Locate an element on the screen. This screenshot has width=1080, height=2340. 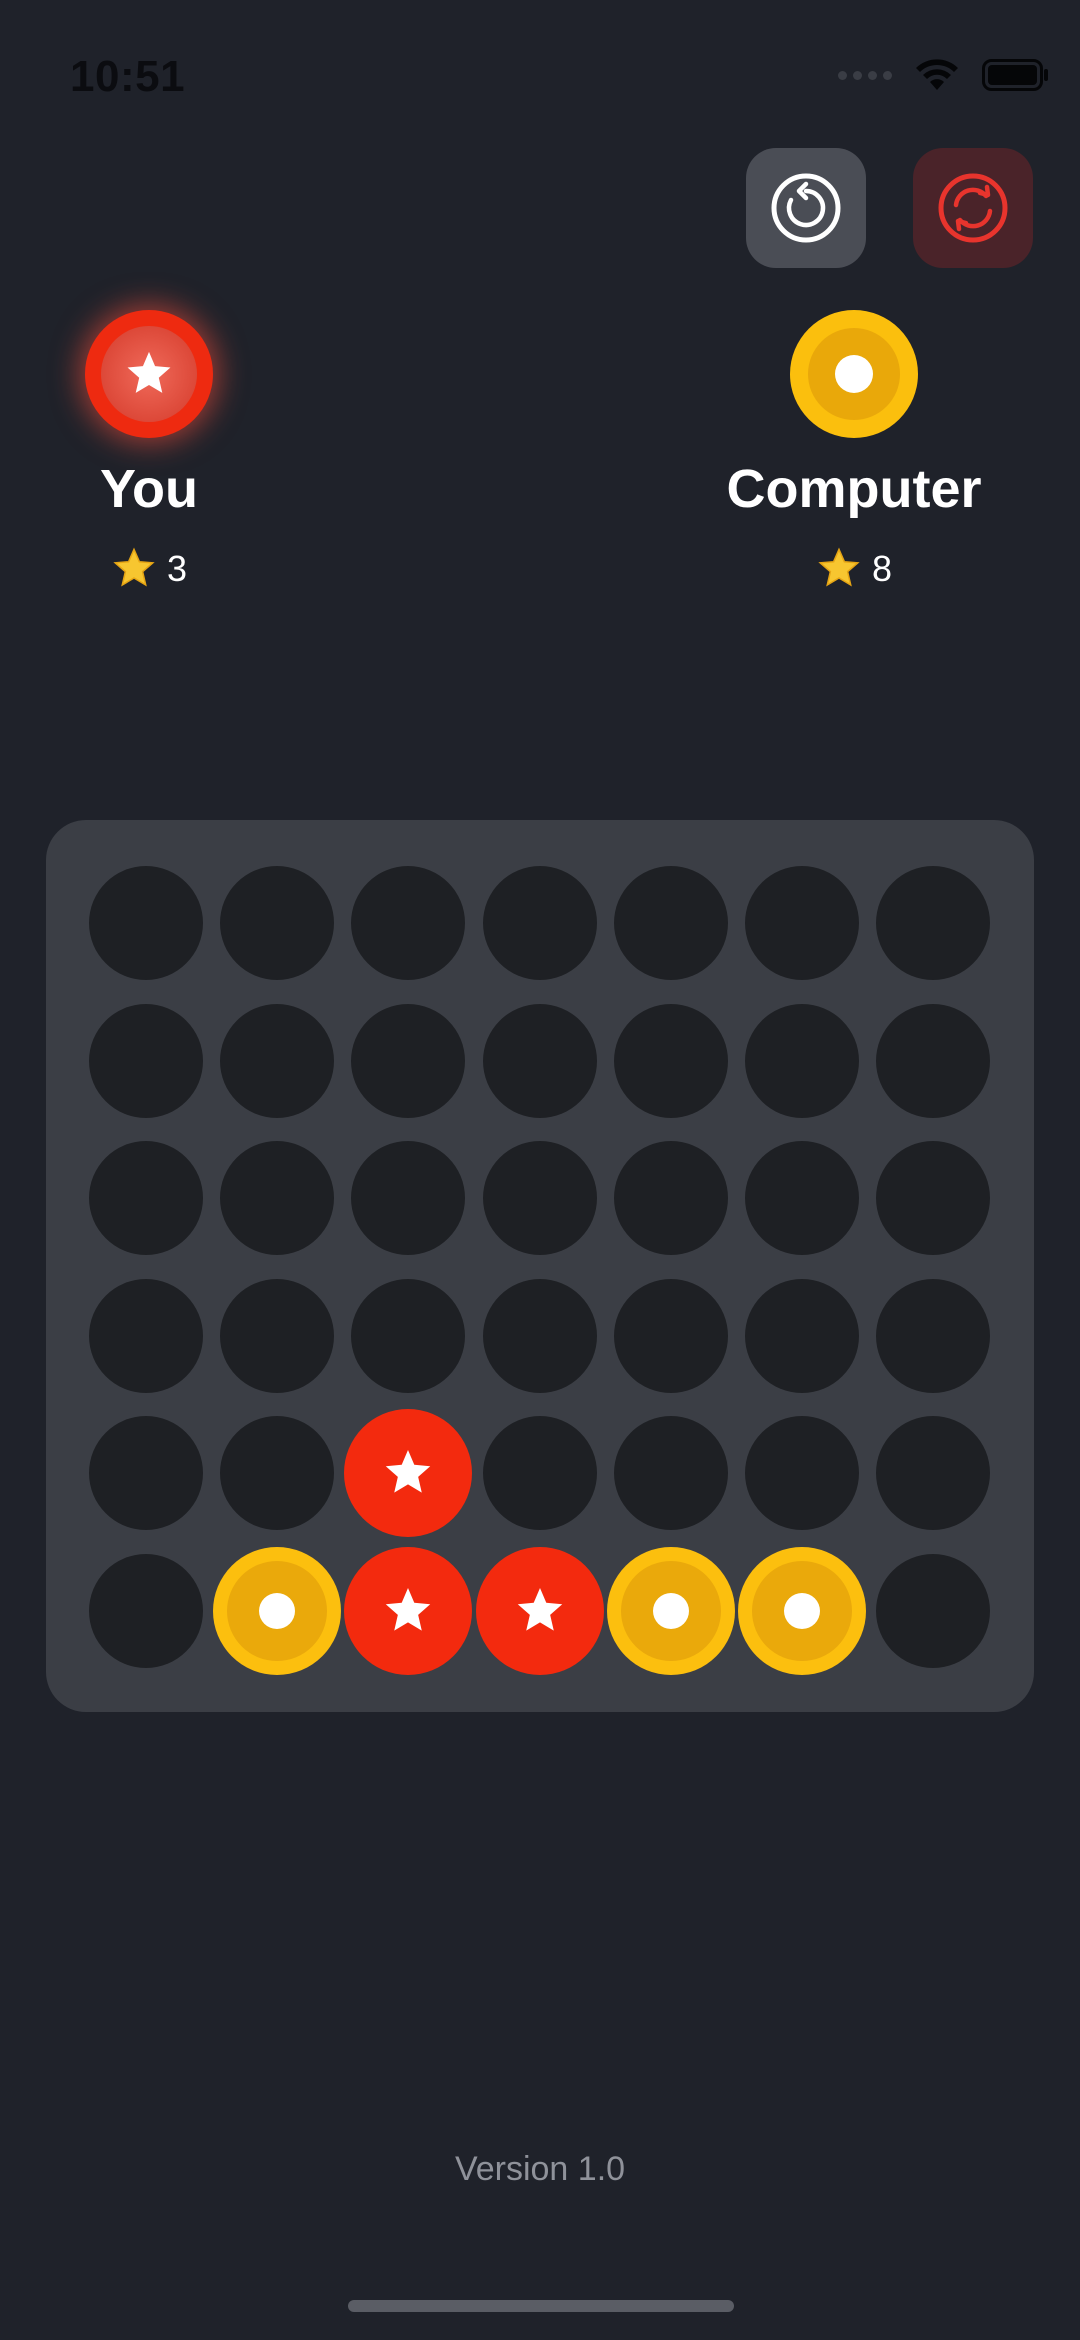
restart-button is located at coordinates (973, 208).